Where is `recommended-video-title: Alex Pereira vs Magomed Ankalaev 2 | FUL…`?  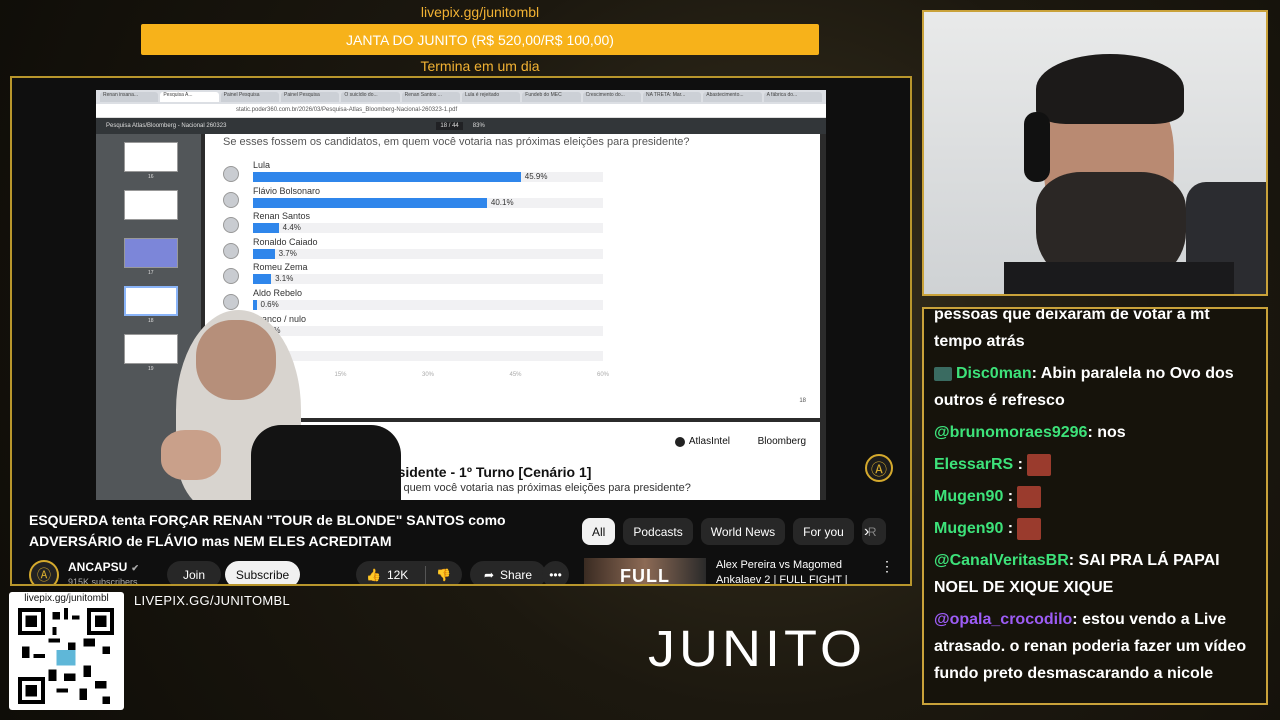
recommended-video-title: Alex Pereira vs Magomed Ankalaev 2 | FUL… is located at coordinates (796, 571).